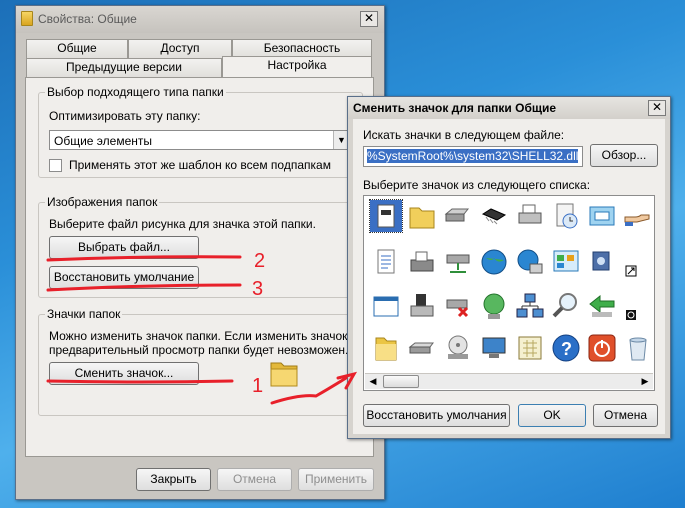  I want to click on change-icon-titlebar: Сменить значок для папки Общие ✕, so click(509, 108).